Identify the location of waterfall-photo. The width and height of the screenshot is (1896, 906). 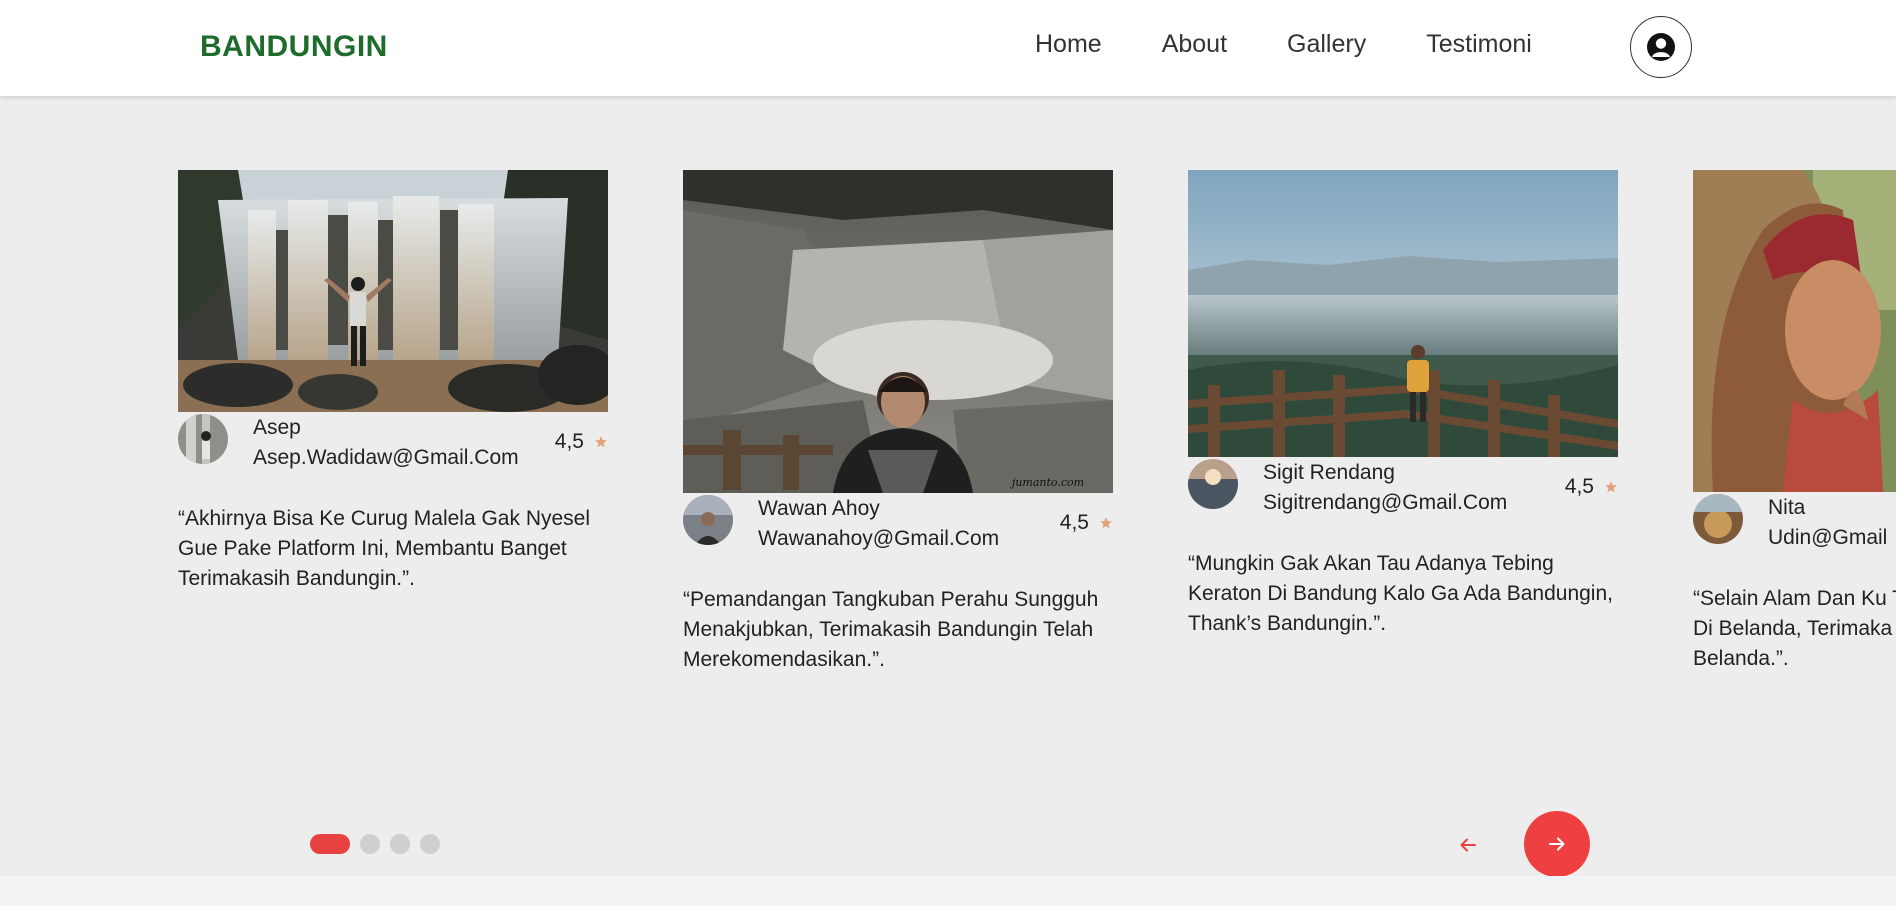
(393, 291).